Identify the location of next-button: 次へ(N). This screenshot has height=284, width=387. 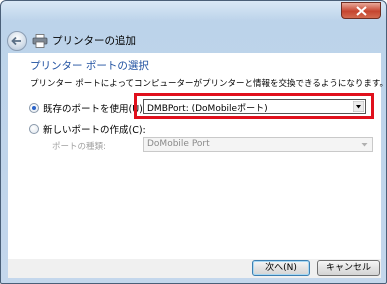
(281, 268).